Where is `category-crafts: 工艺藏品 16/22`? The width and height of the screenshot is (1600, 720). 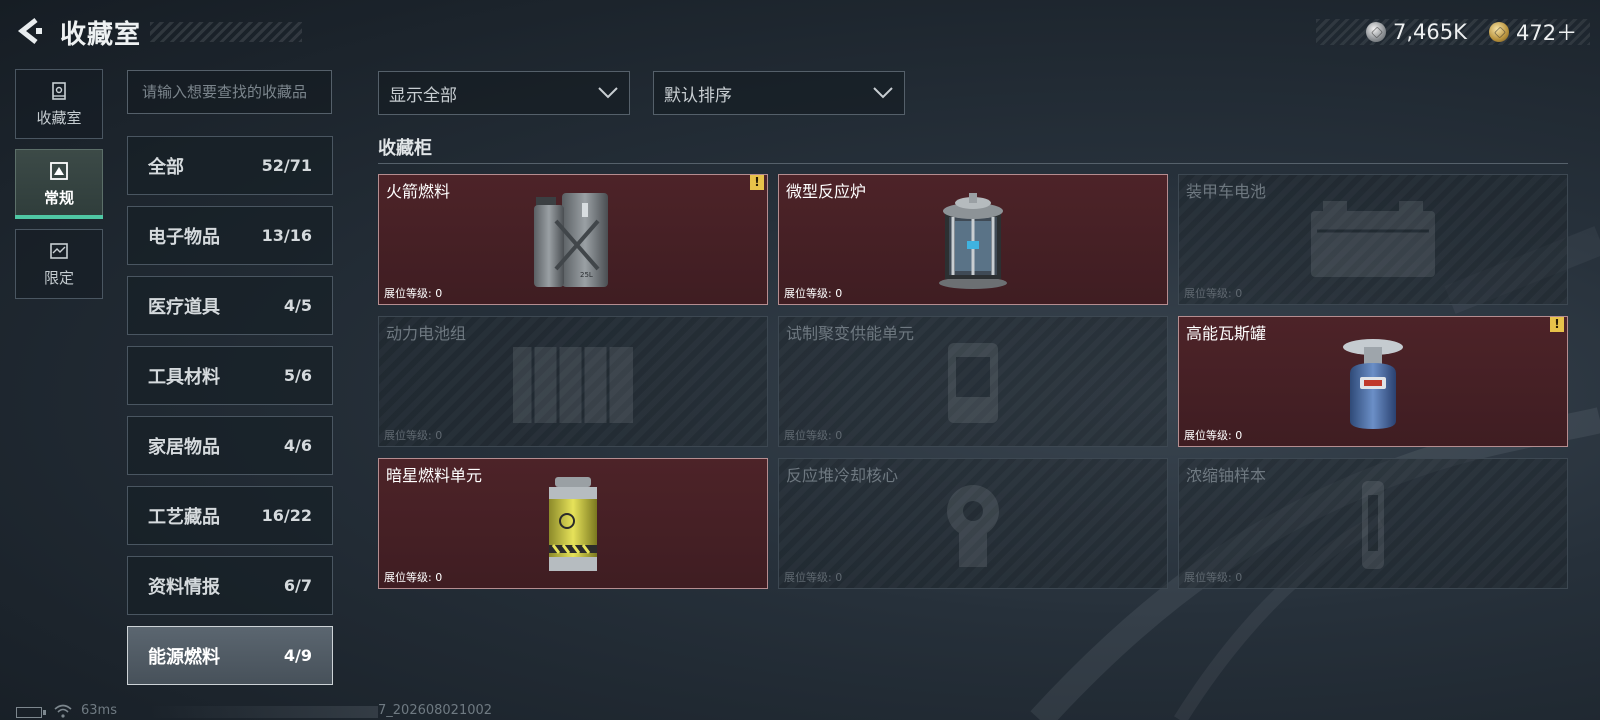 category-crafts: 工艺藏品 16/22 is located at coordinates (230, 515).